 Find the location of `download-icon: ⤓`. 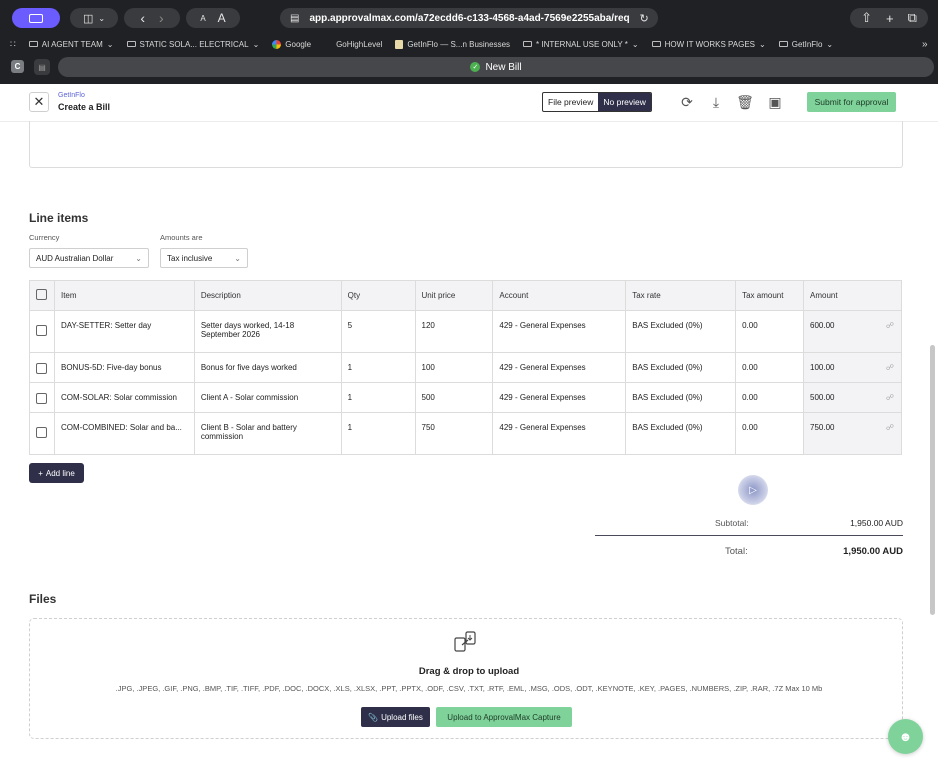

download-icon: ⤓ is located at coordinates (716, 102).